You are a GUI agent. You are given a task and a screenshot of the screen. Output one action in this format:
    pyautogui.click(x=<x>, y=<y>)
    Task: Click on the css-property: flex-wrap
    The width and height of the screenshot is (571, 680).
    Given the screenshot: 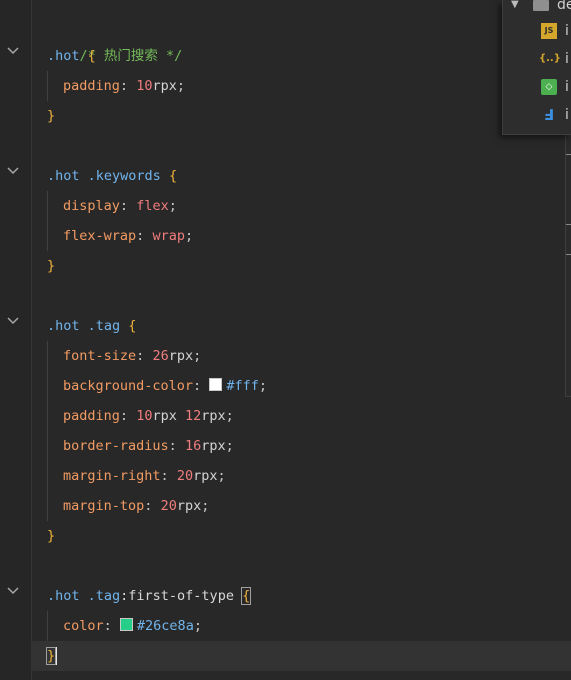 What is the action you would take?
    pyautogui.click(x=100, y=236)
    